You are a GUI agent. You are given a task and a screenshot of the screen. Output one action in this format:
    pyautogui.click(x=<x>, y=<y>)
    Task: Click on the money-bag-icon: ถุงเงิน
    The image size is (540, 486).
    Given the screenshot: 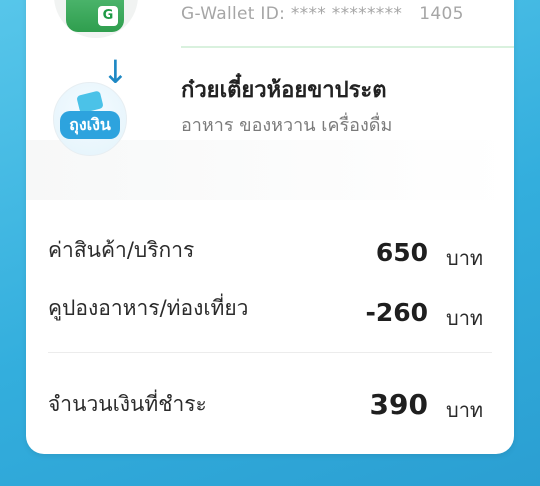 What is the action you would take?
    pyautogui.click(x=90, y=125)
    